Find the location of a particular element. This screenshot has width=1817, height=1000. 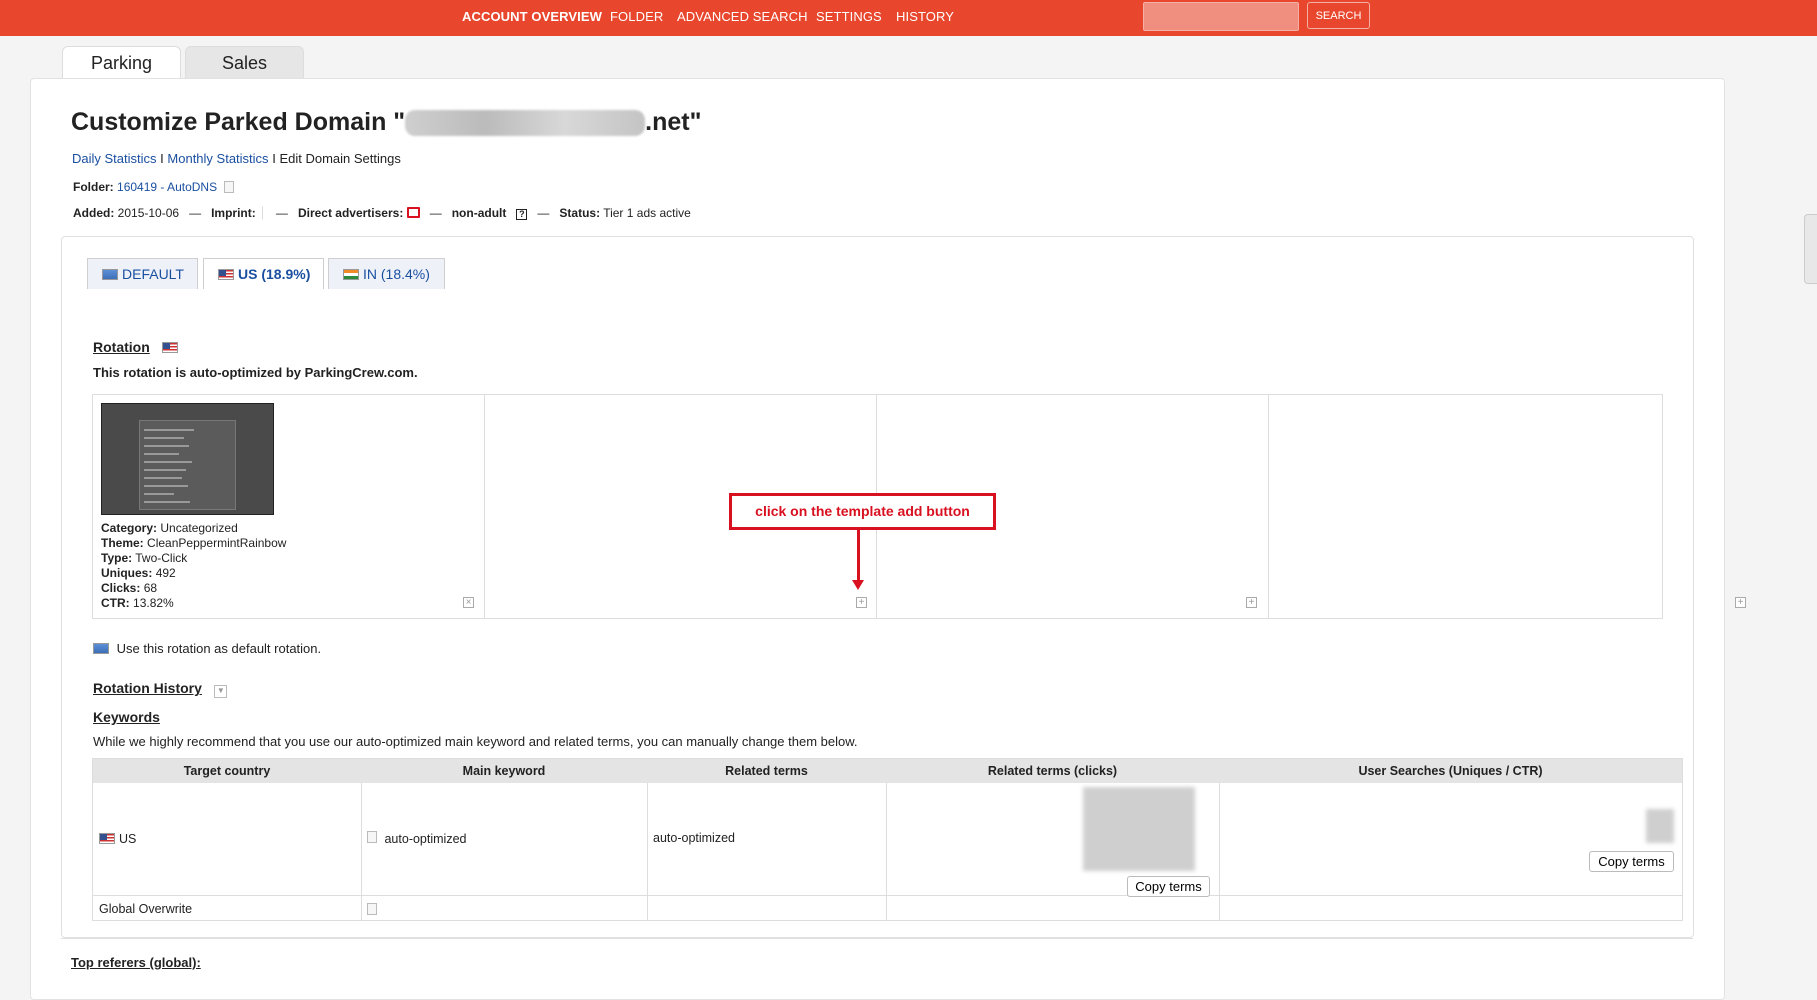

title-suffix: .net" is located at coordinates (673, 122).